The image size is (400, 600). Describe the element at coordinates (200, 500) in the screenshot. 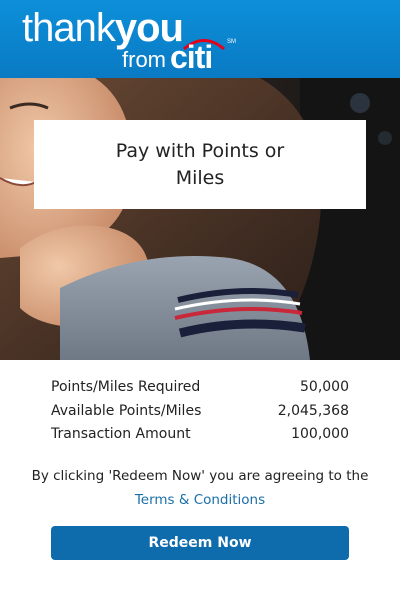

I see `terms-conditions-link: Terms & Conditions` at that location.